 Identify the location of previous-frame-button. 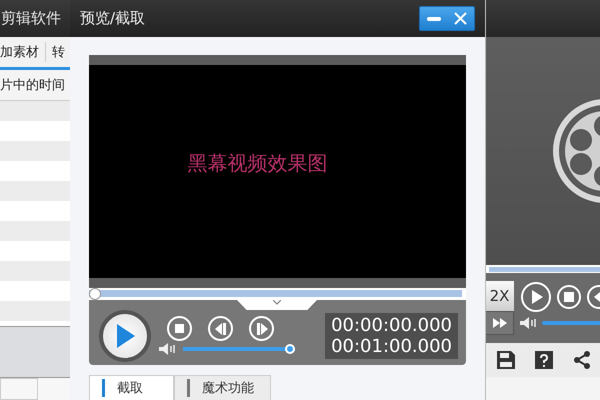
(220, 328).